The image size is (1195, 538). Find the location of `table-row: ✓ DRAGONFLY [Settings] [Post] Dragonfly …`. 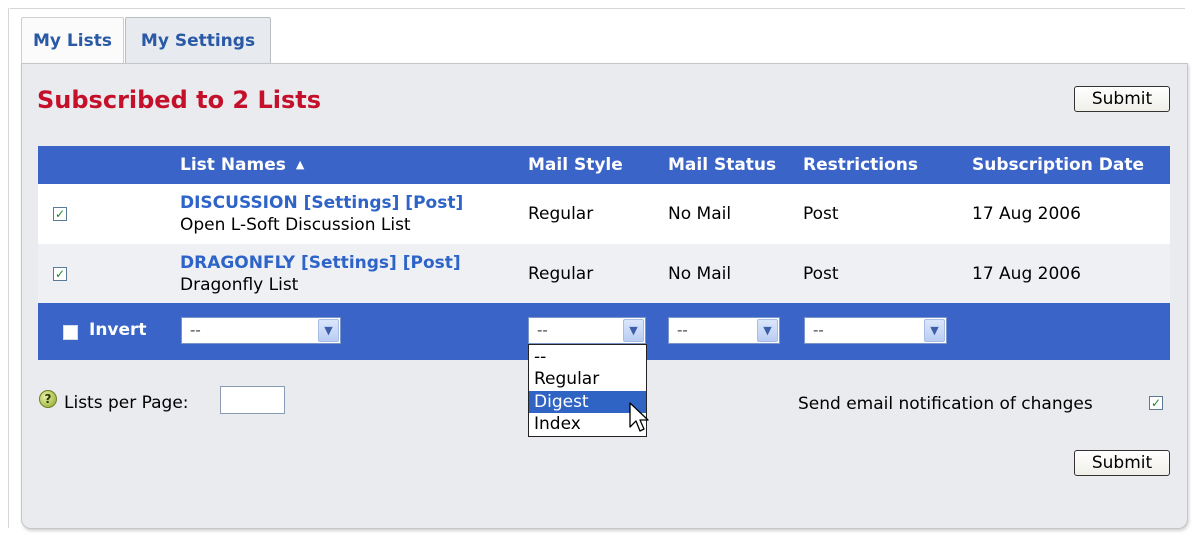

table-row: ✓ DRAGONFLY [Settings] [Post] Dragonfly … is located at coordinates (604, 274).